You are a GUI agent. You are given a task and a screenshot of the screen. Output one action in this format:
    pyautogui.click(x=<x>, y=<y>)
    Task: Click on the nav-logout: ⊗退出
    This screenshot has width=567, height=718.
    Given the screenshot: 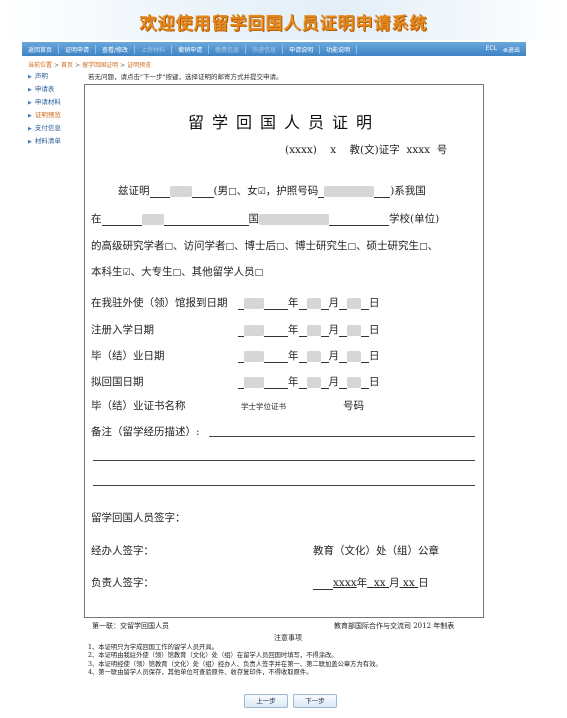 What is the action you would take?
    pyautogui.click(x=511, y=49)
    